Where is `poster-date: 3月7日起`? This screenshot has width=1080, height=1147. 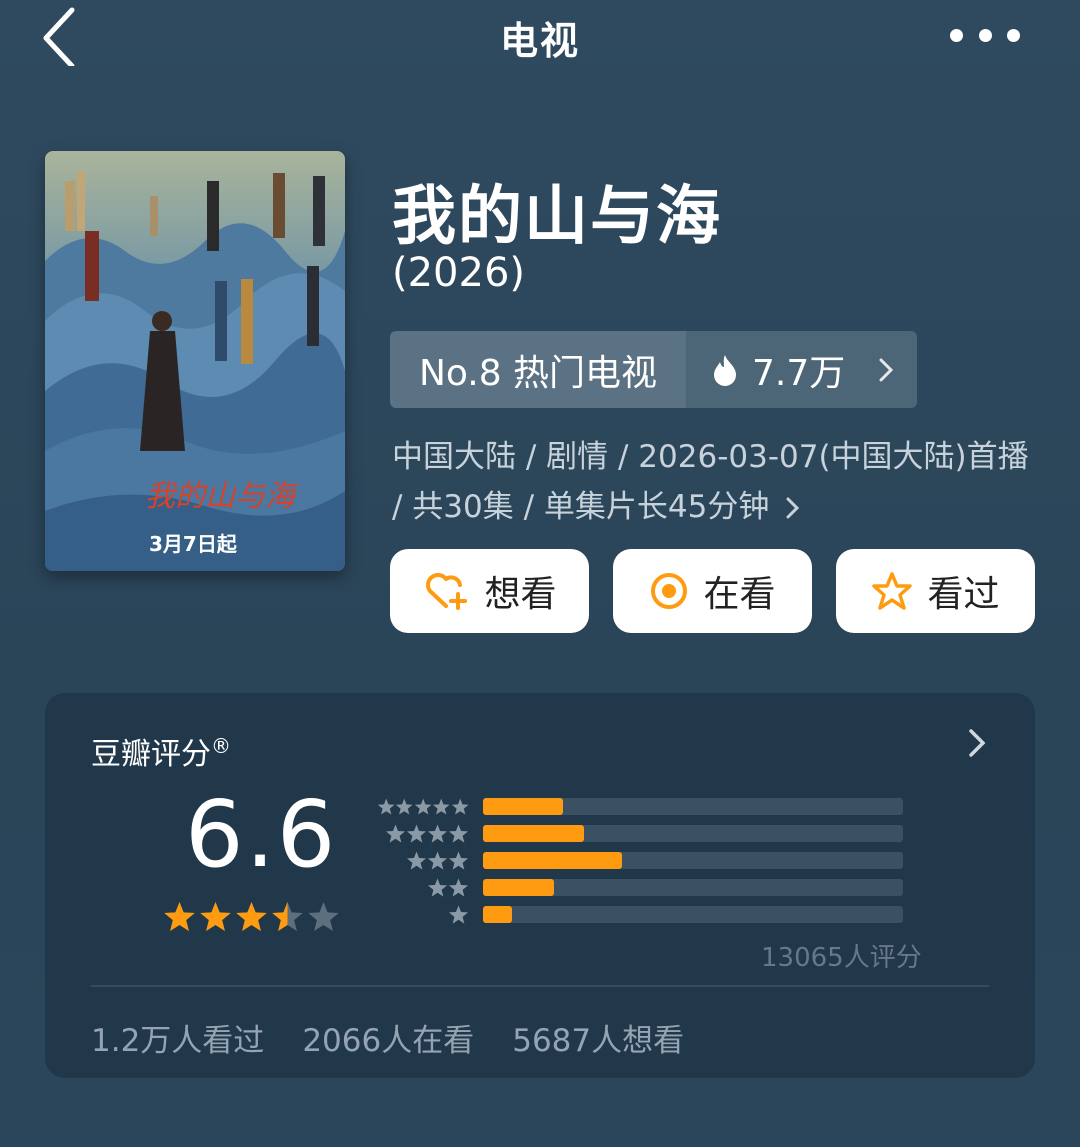
poster-date: 3月7日起 is located at coordinates (193, 544).